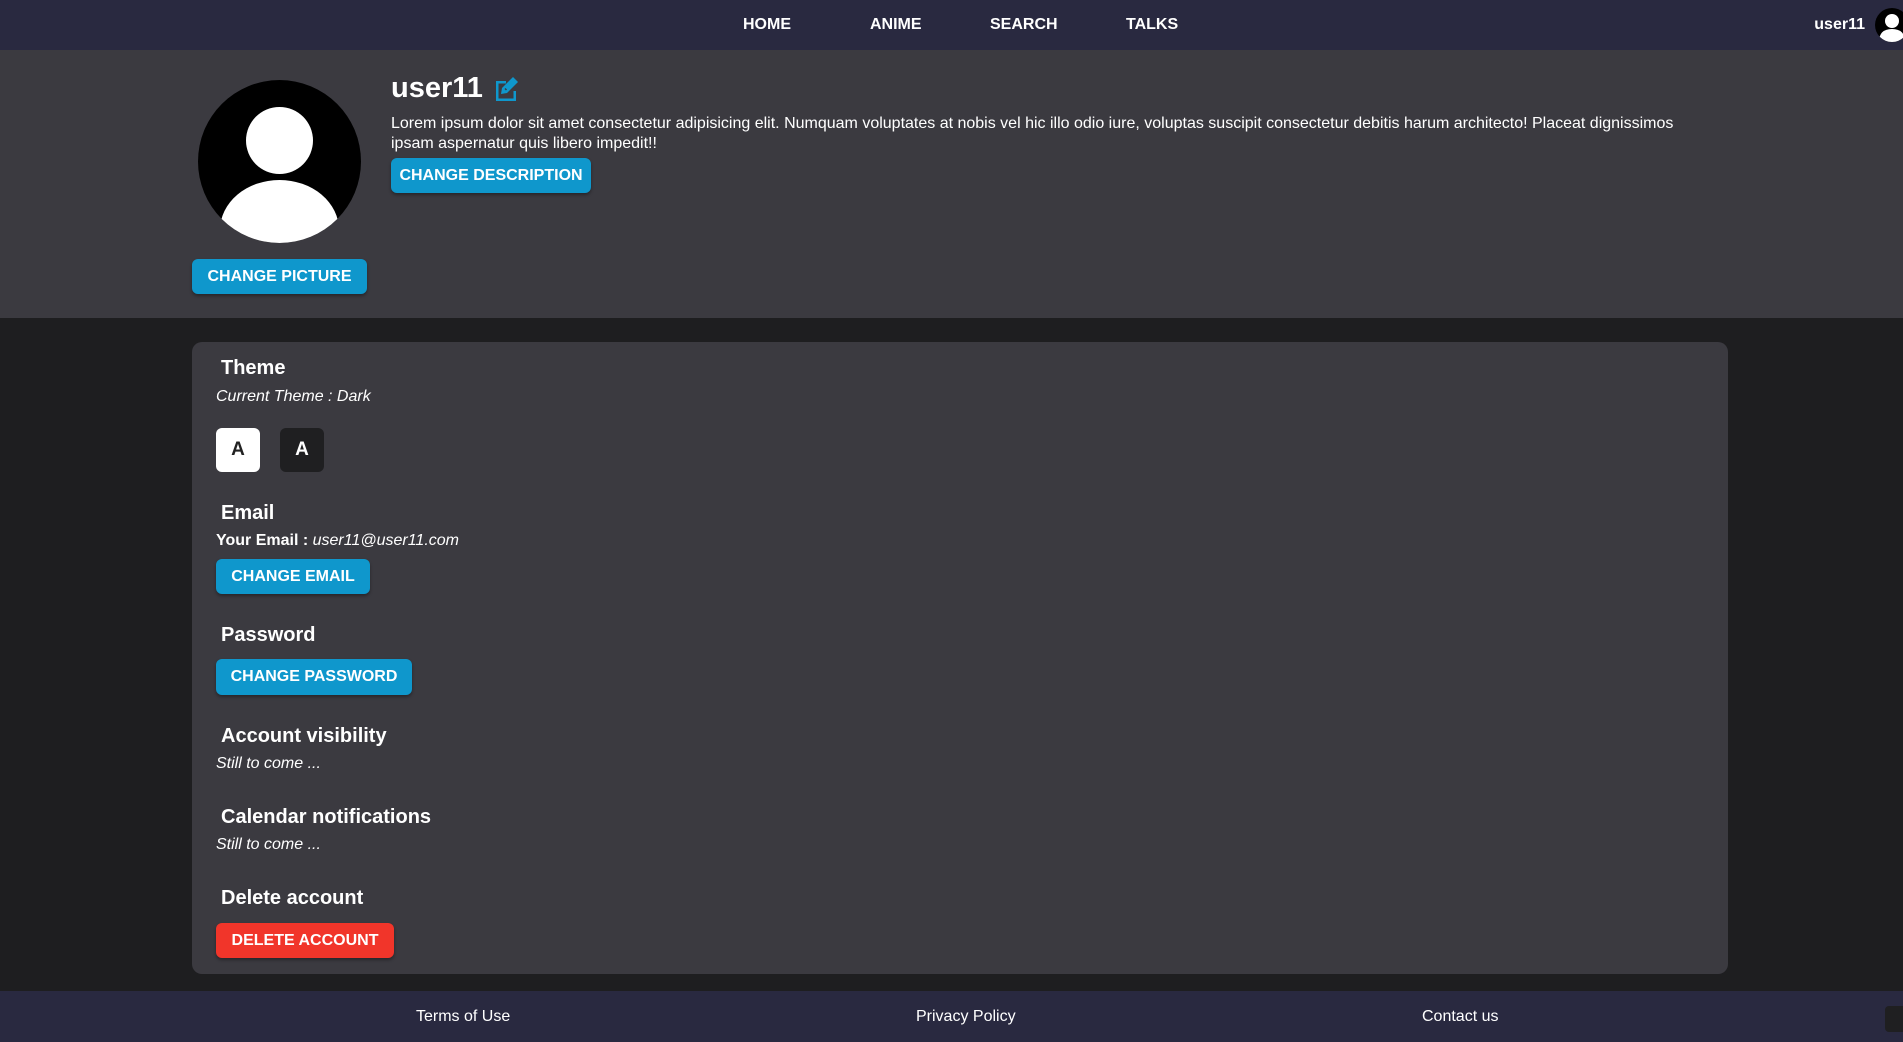 The width and height of the screenshot is (1903, 1042). What do you see at coordinates (279, 276) in the screenshot?
I see `change-picture-button: CHANGE PICTURE` at bounding box center [279, 276].